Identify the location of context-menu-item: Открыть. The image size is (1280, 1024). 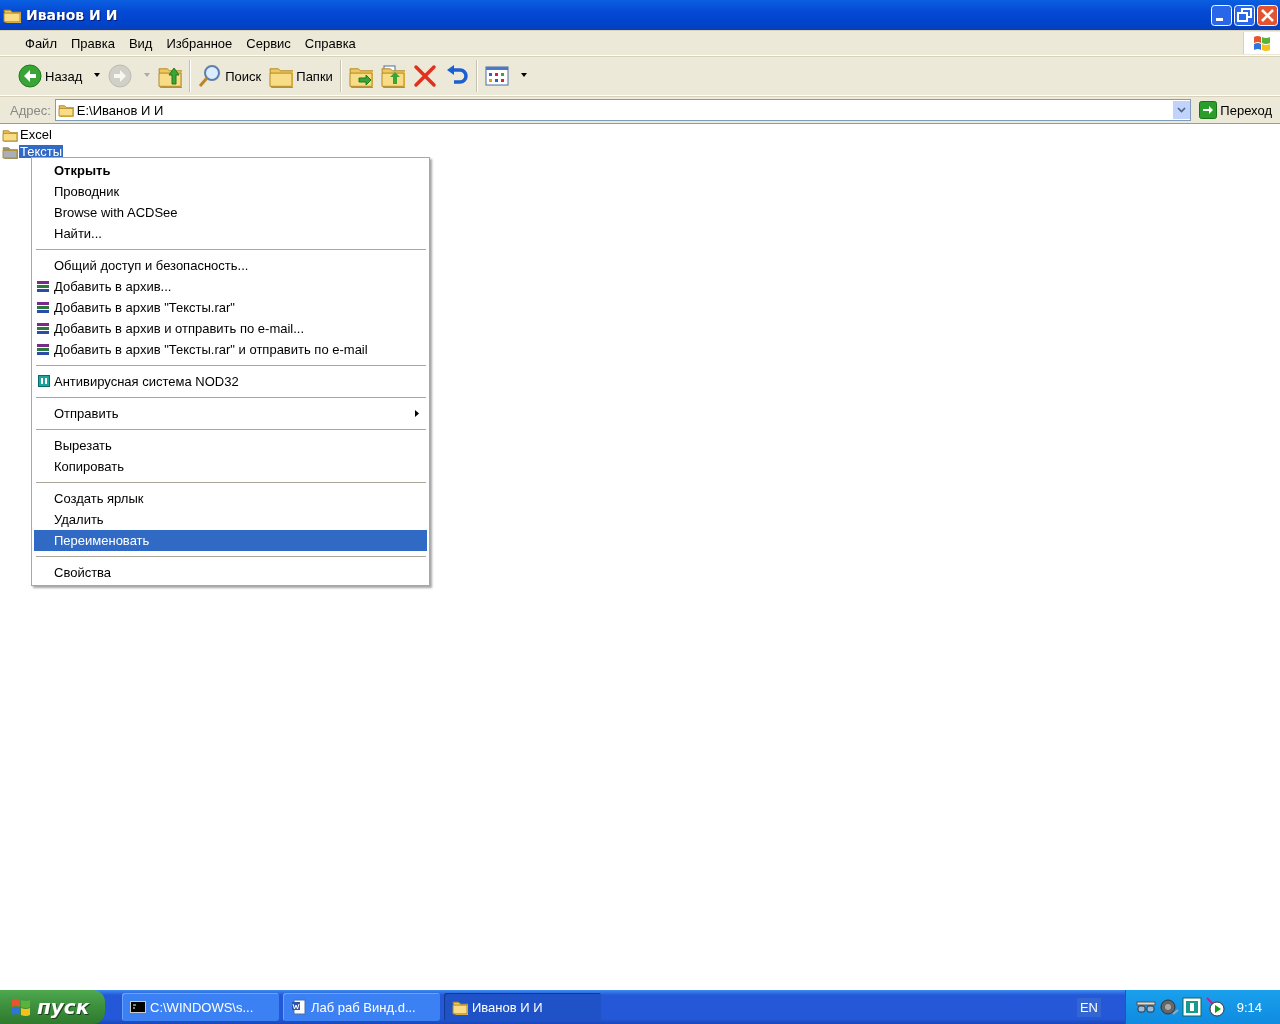
(230, 170).